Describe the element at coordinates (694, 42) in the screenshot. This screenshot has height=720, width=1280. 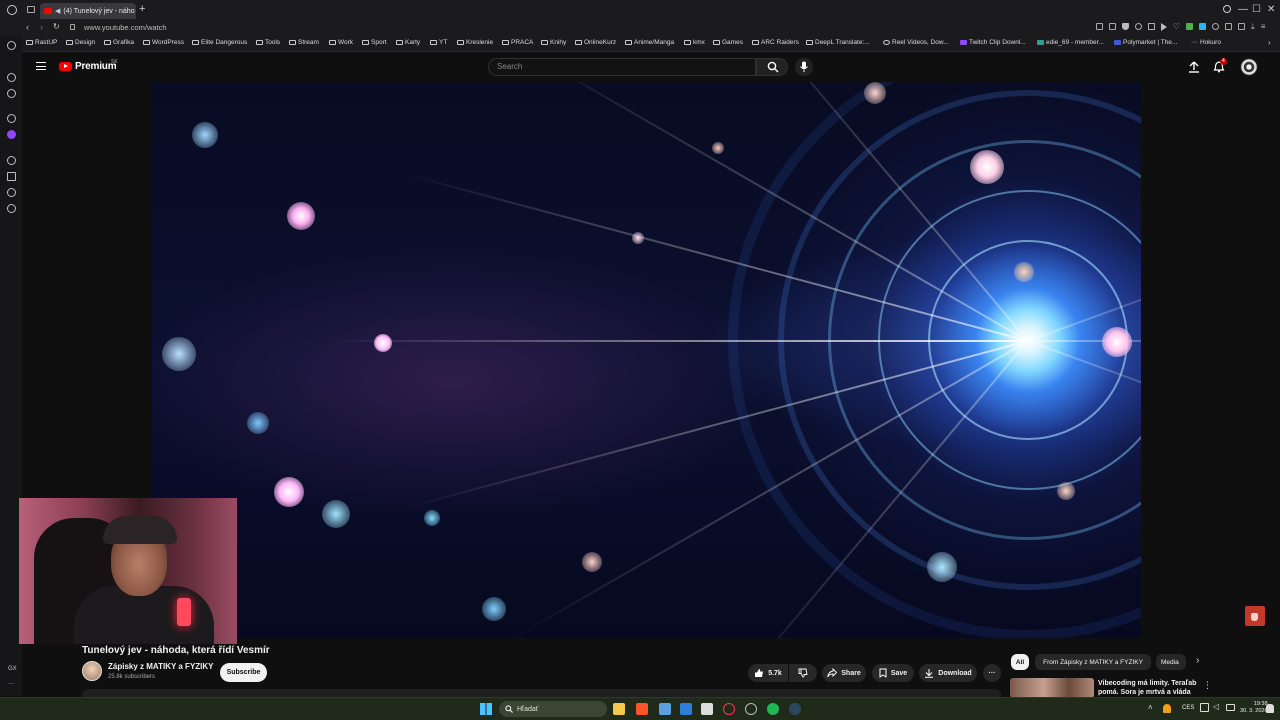
I see `bookmark-item: kmx` at that location.